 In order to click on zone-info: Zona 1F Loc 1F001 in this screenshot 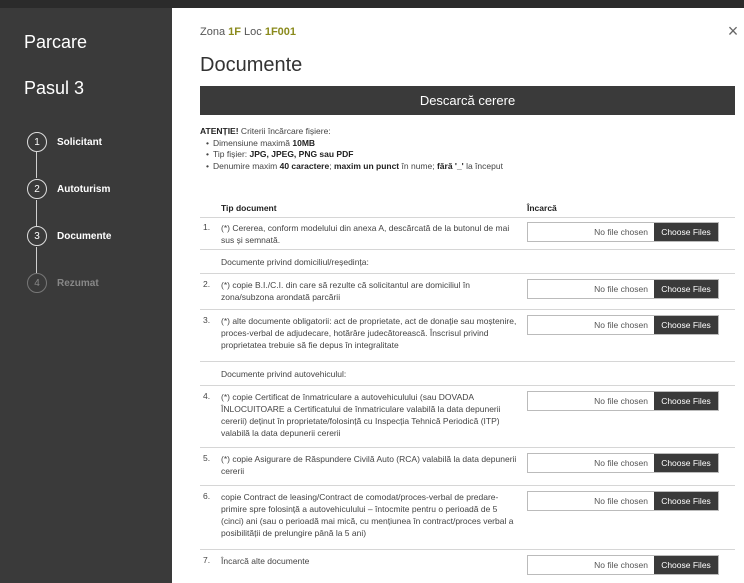, I will do `click(248, 32)`.